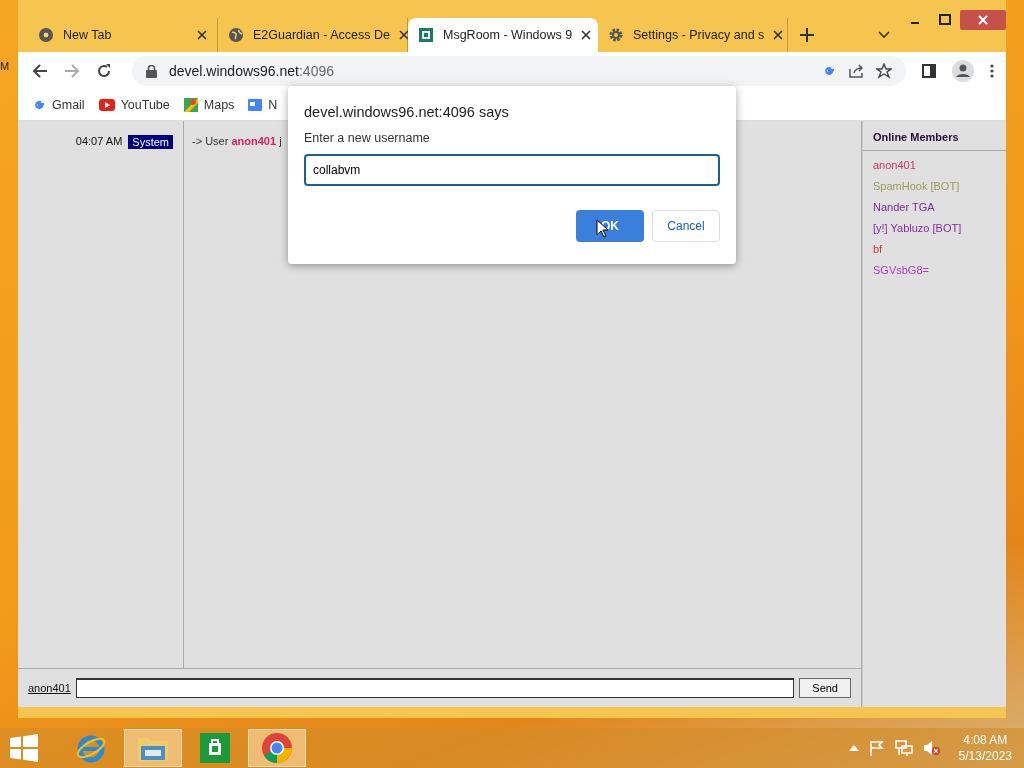 This screenshot has height=768, width=1024. I want to click on browser-tab: MsgRoom - Windows 9, so click(503, 35).